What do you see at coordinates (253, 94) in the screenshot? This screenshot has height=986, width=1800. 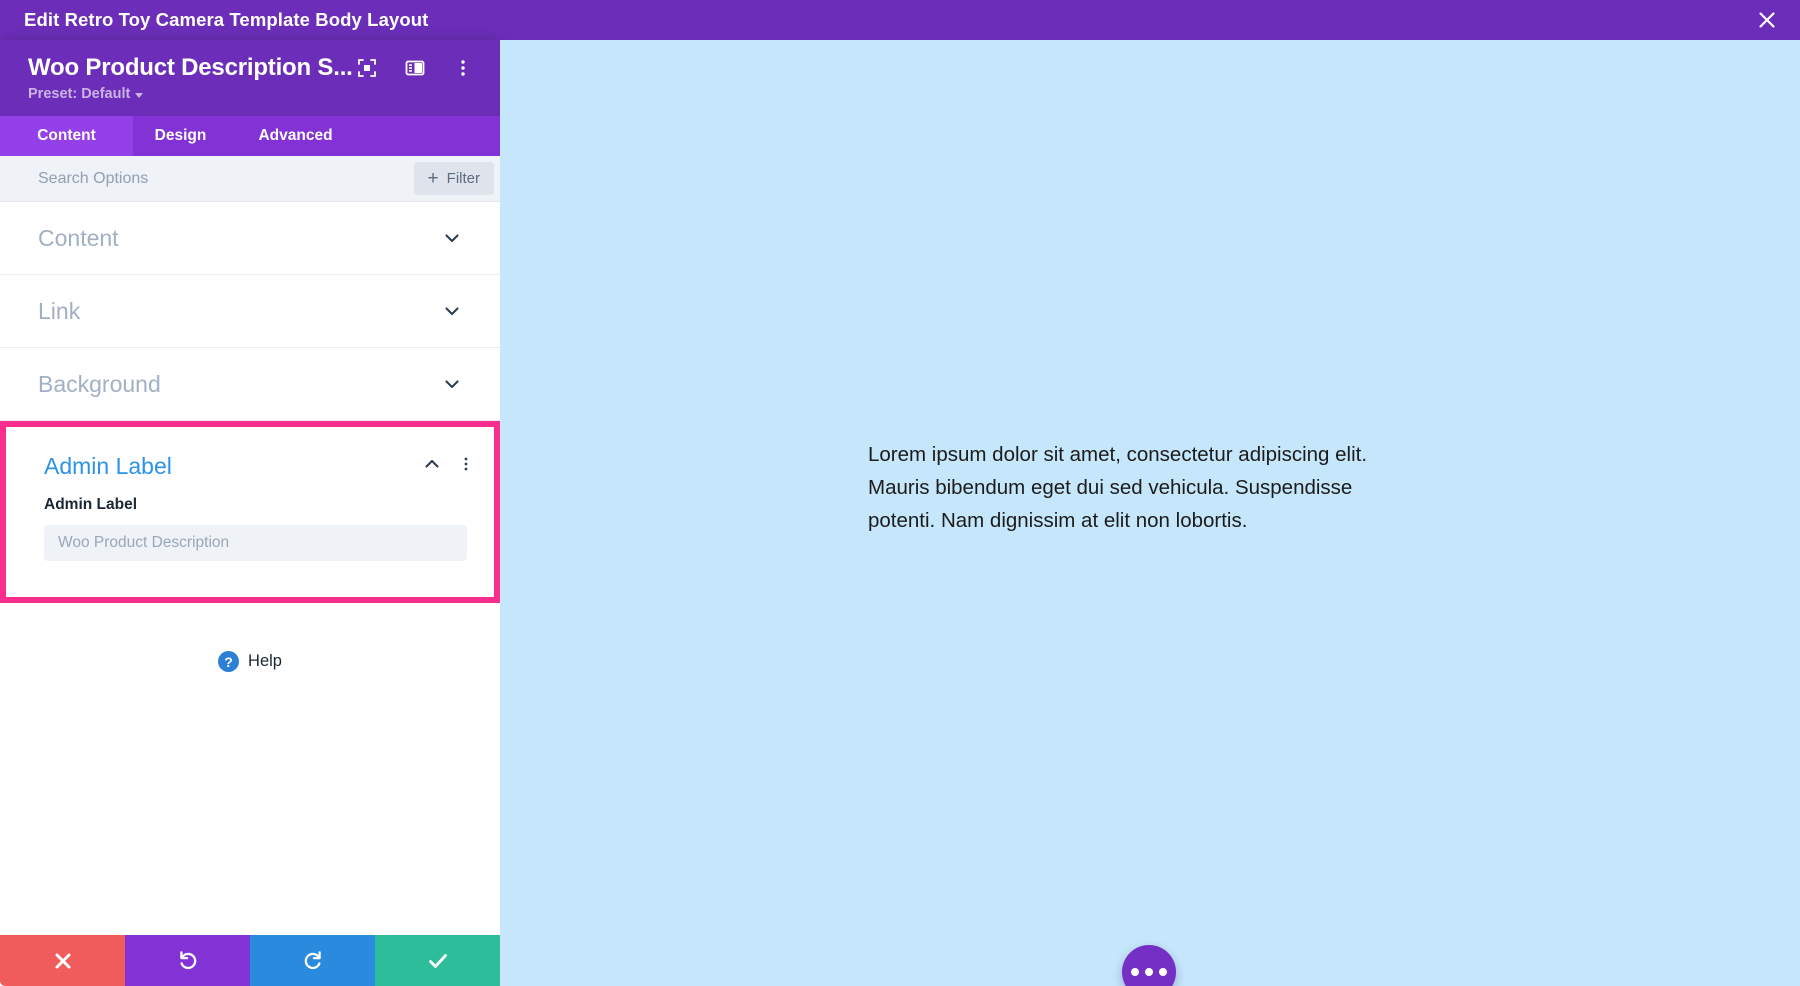 I see `preset-selector: Preset: Default` at bounding box center [253, 94].